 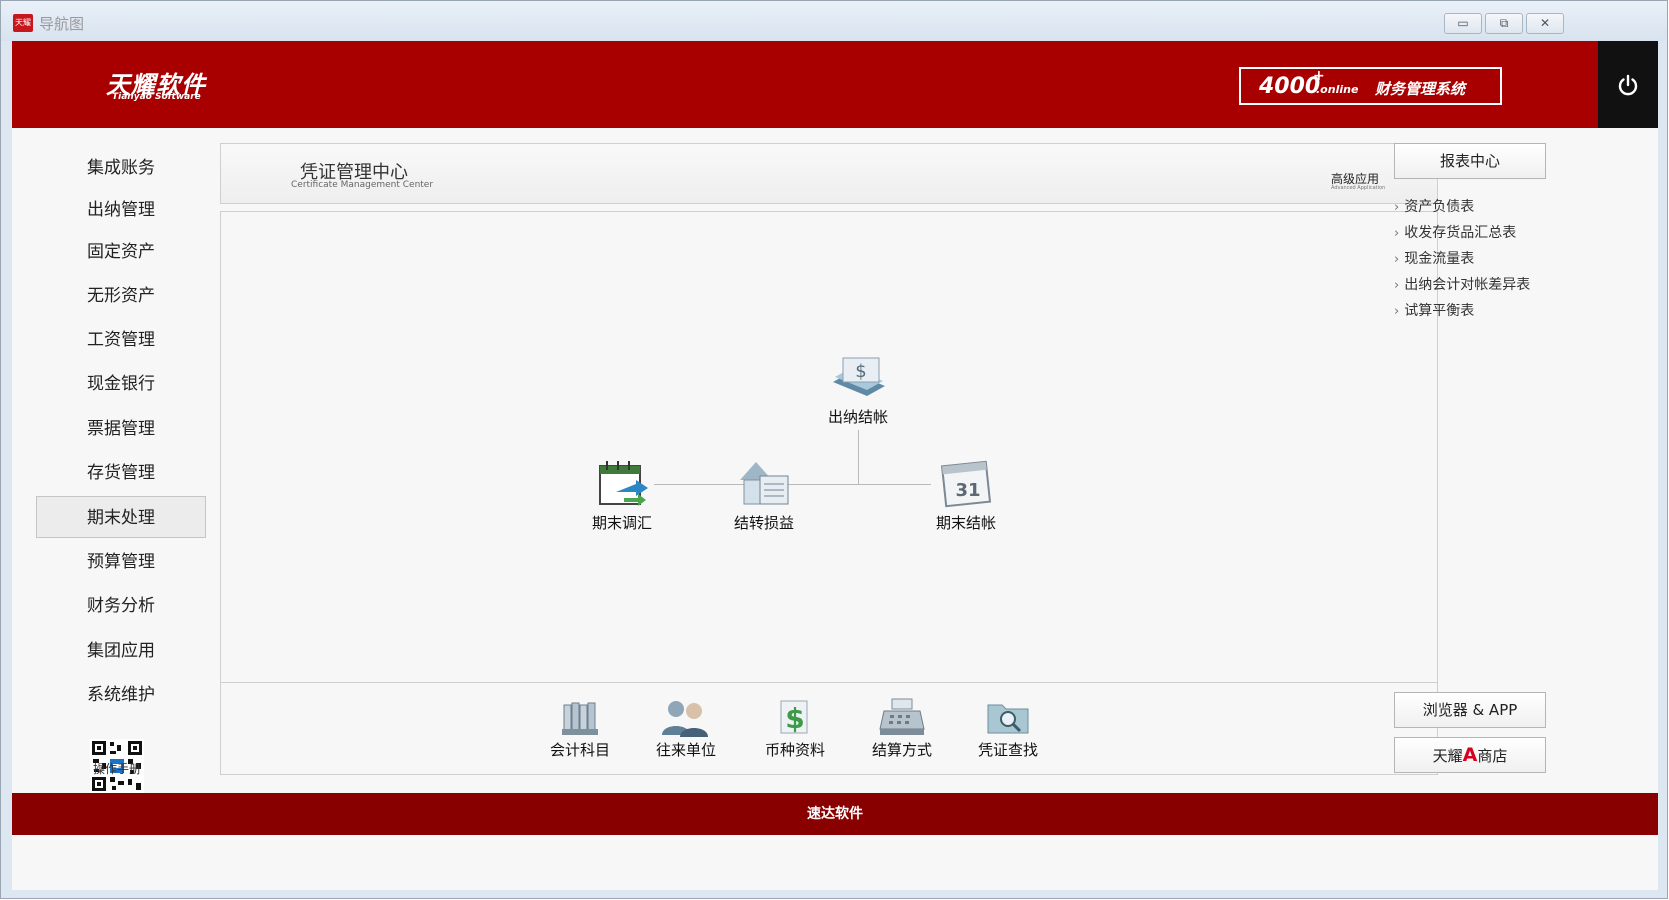 What do you see at coordinates (121, 562) in the screenshot?
I see `sidebar-item-budget: 预算管理` at bounding box center [121, 562].